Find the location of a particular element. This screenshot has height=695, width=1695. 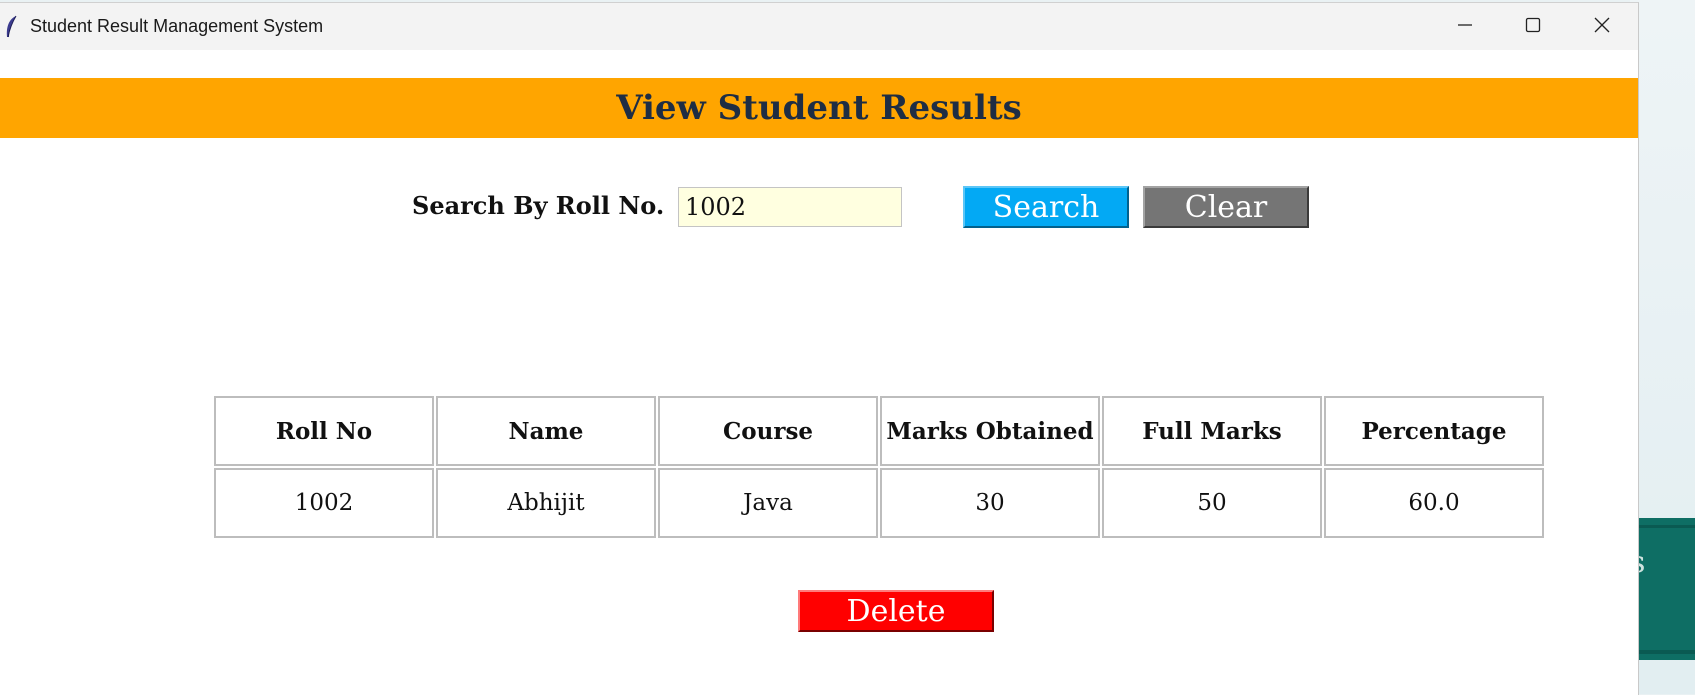

cell-name: Abhijit is located at coordinates (546, 503).